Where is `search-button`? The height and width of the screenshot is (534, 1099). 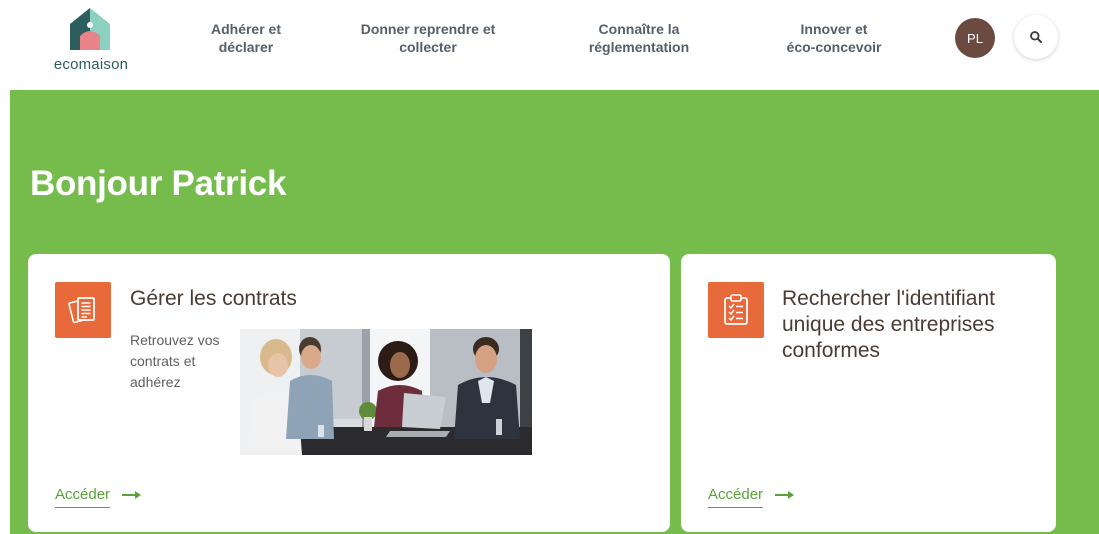
search-button is located at coordinates (1036, 37).